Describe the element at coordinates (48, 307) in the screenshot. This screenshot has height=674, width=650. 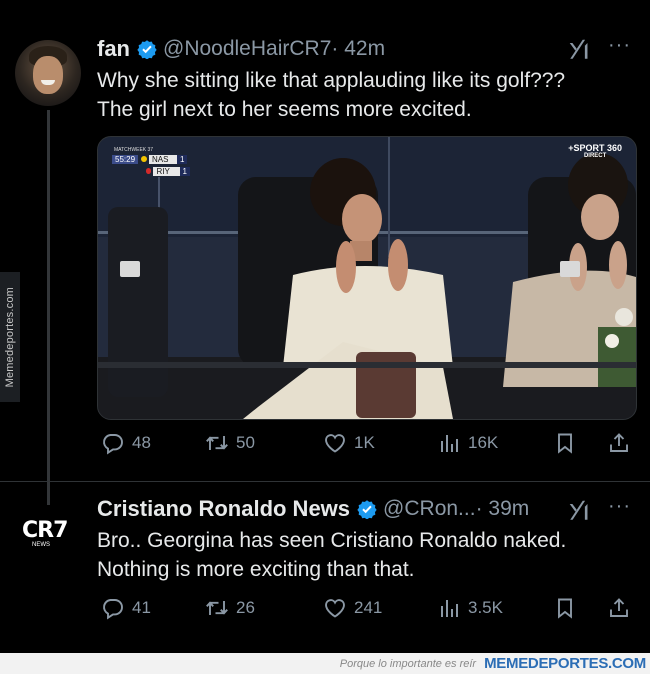
I see `thread-connector-line` at that location.